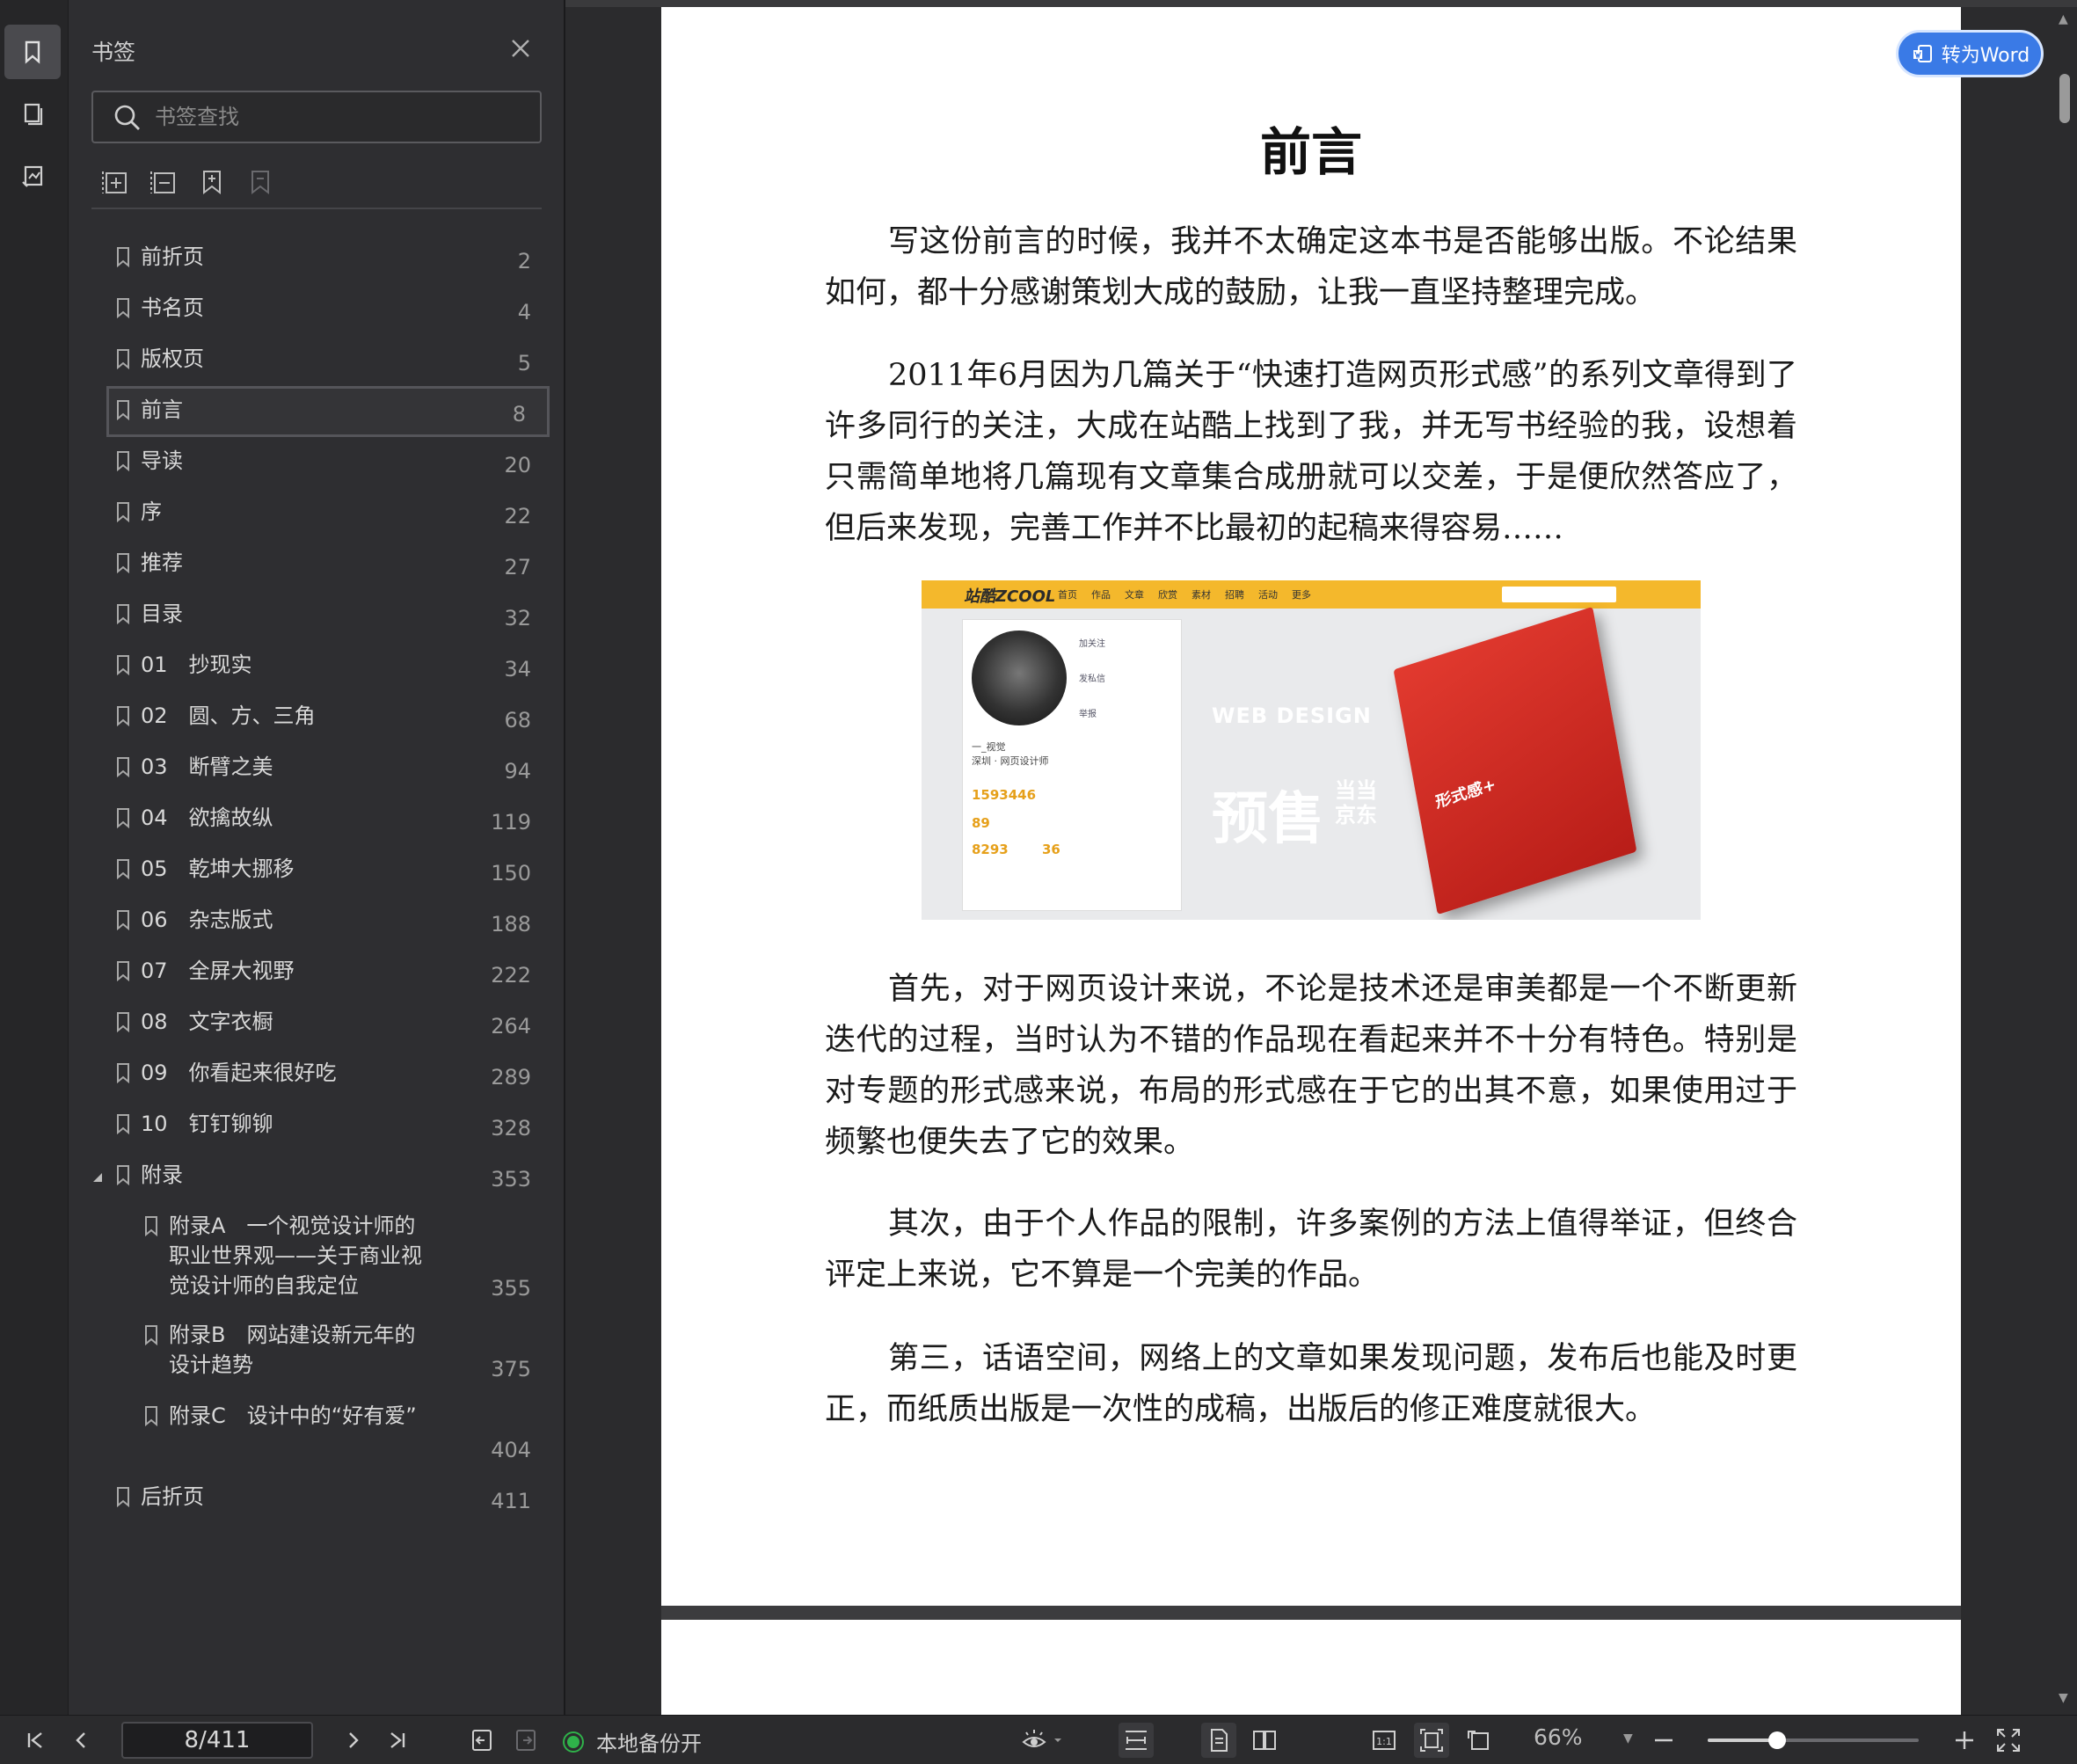 The width and height of the screenshot is (2077, 1764). I want to click on bookmark-label: 附录A 一个视觉设计师的职业世界观——关于商业视觉设计师的自我定位, so click(295, 1256).